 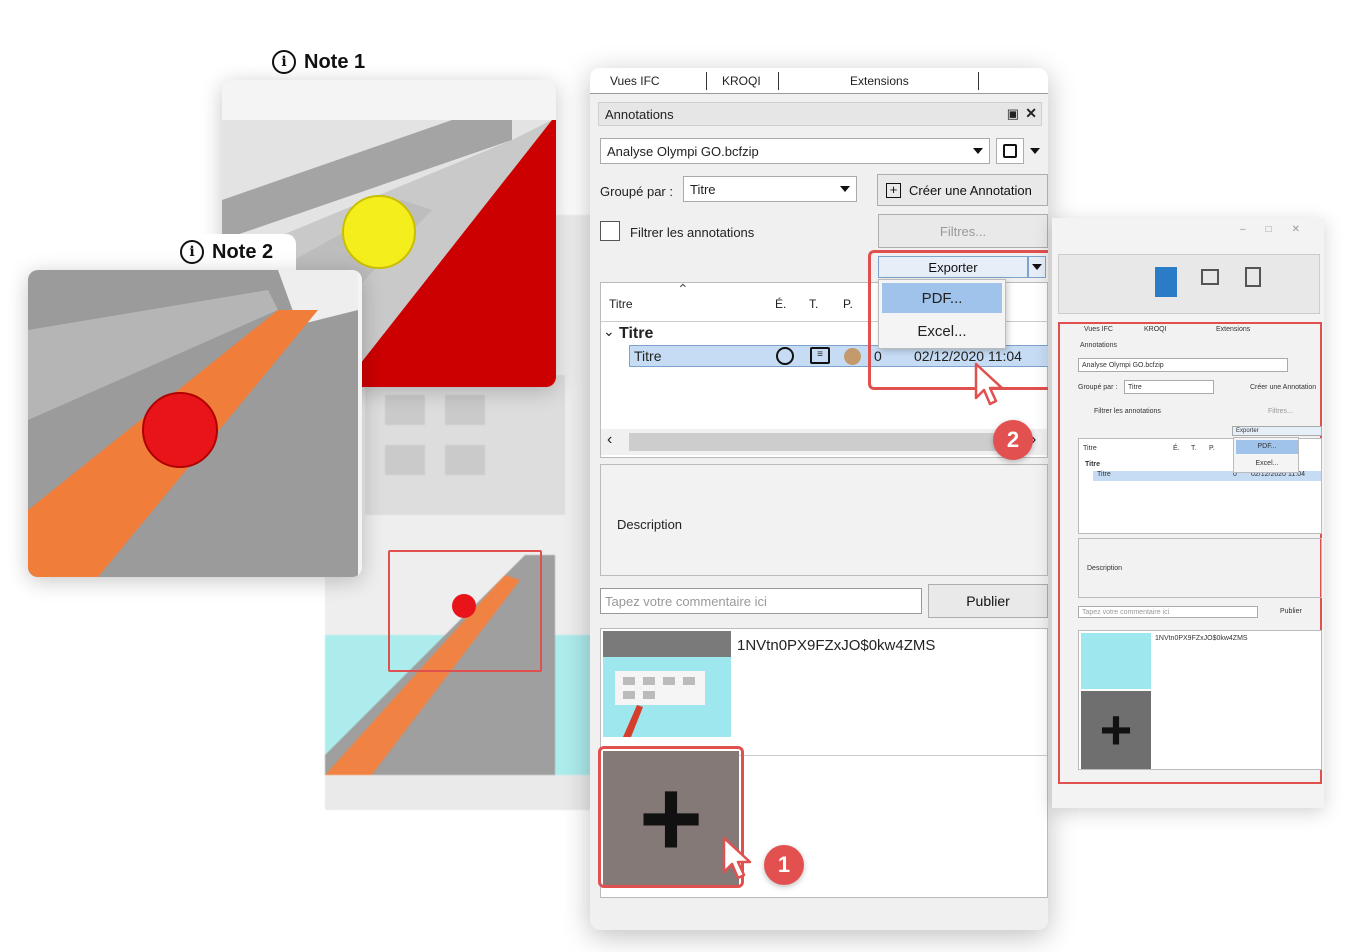 I want to click on add-box-icon: +, so click(x=893, y=190).